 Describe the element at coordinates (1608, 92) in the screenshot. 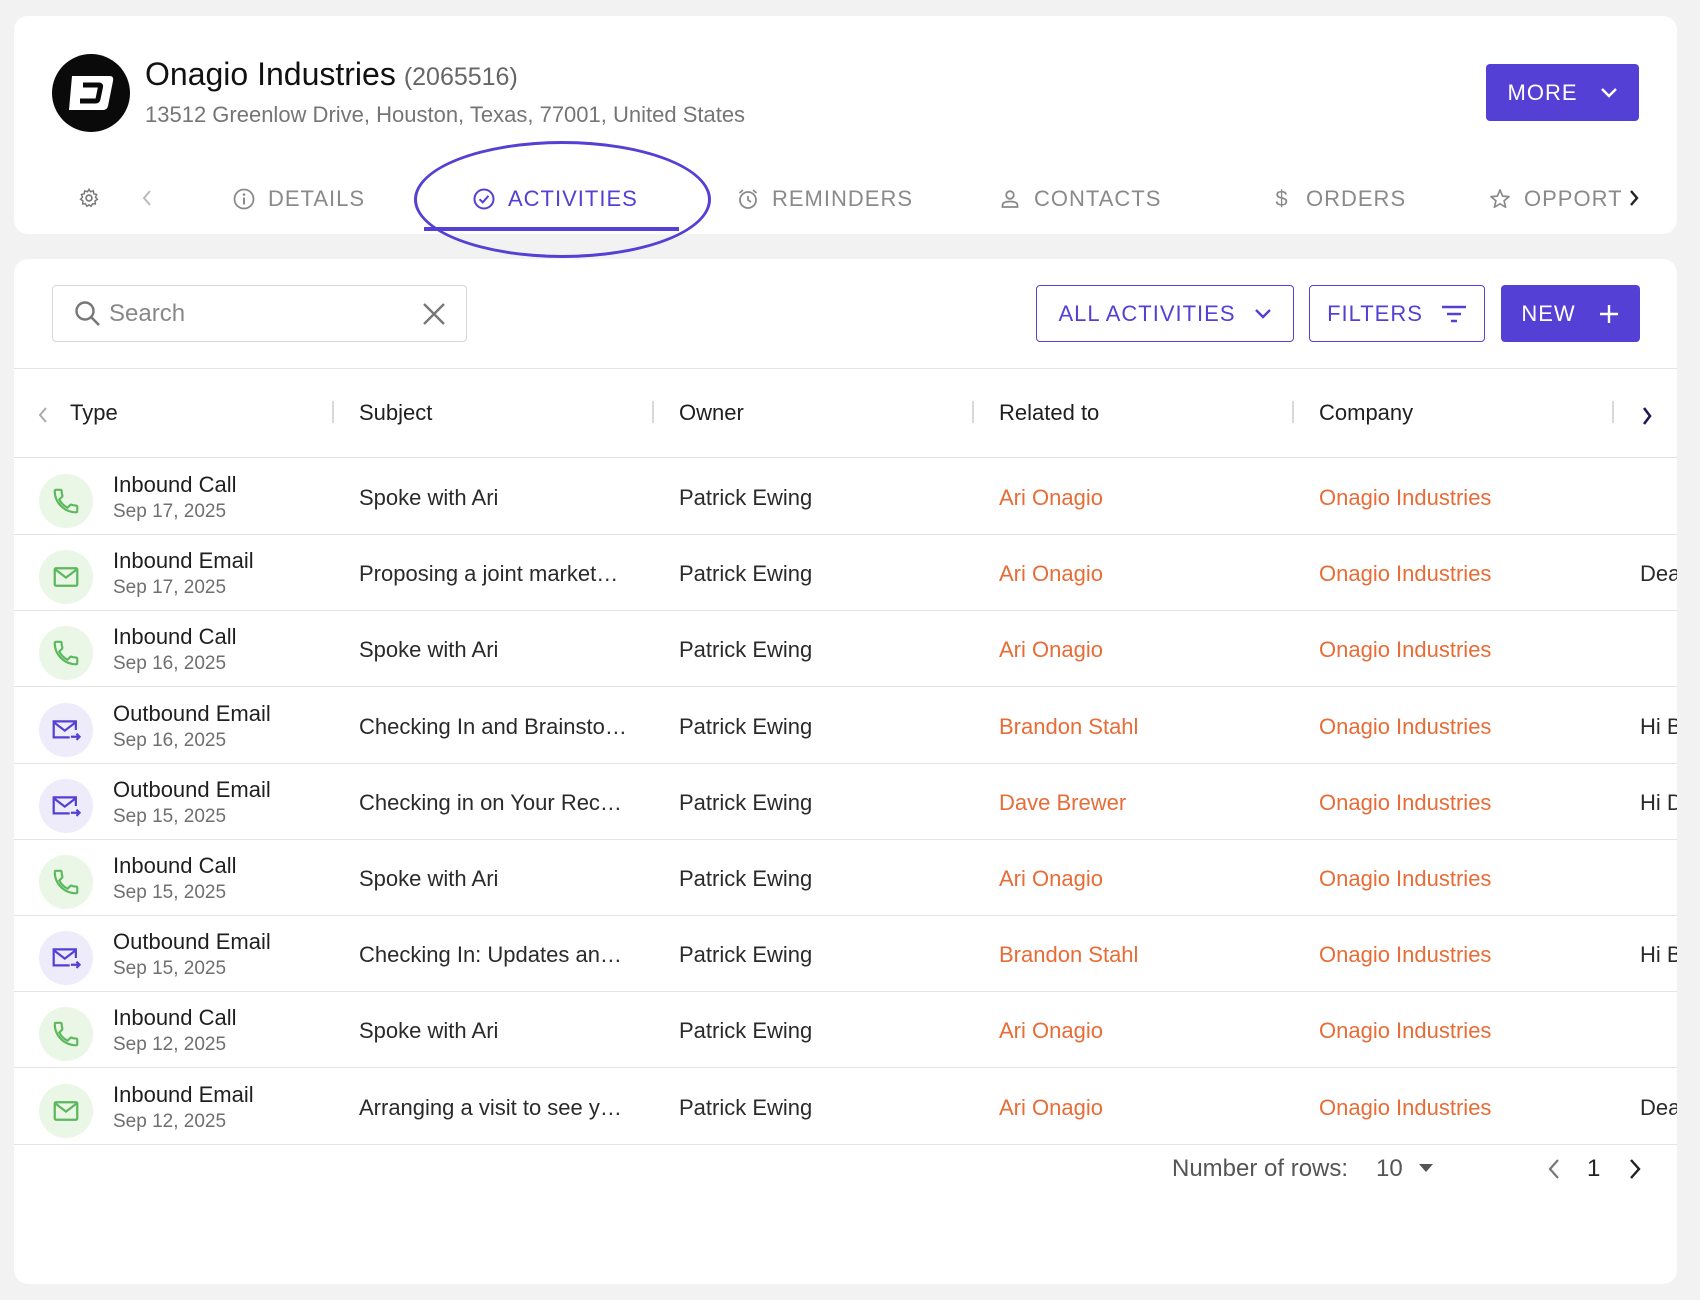

I see `chevron-down-icon` at that location.